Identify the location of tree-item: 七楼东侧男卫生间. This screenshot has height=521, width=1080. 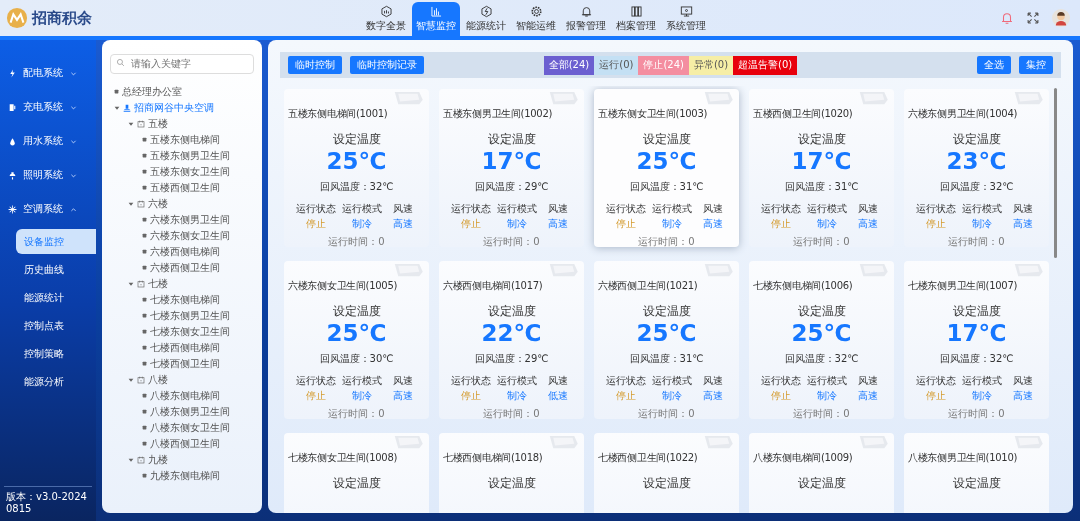
(190, 315).